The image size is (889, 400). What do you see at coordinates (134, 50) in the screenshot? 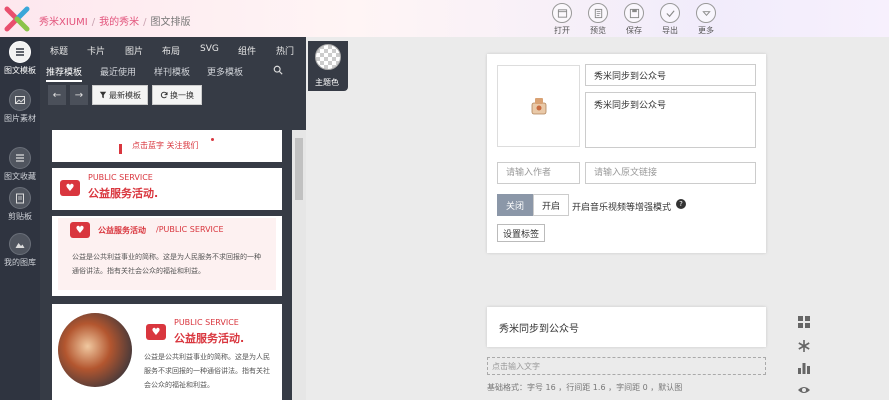
I see `tab-image: 图片` at bounding box center [134, 50].